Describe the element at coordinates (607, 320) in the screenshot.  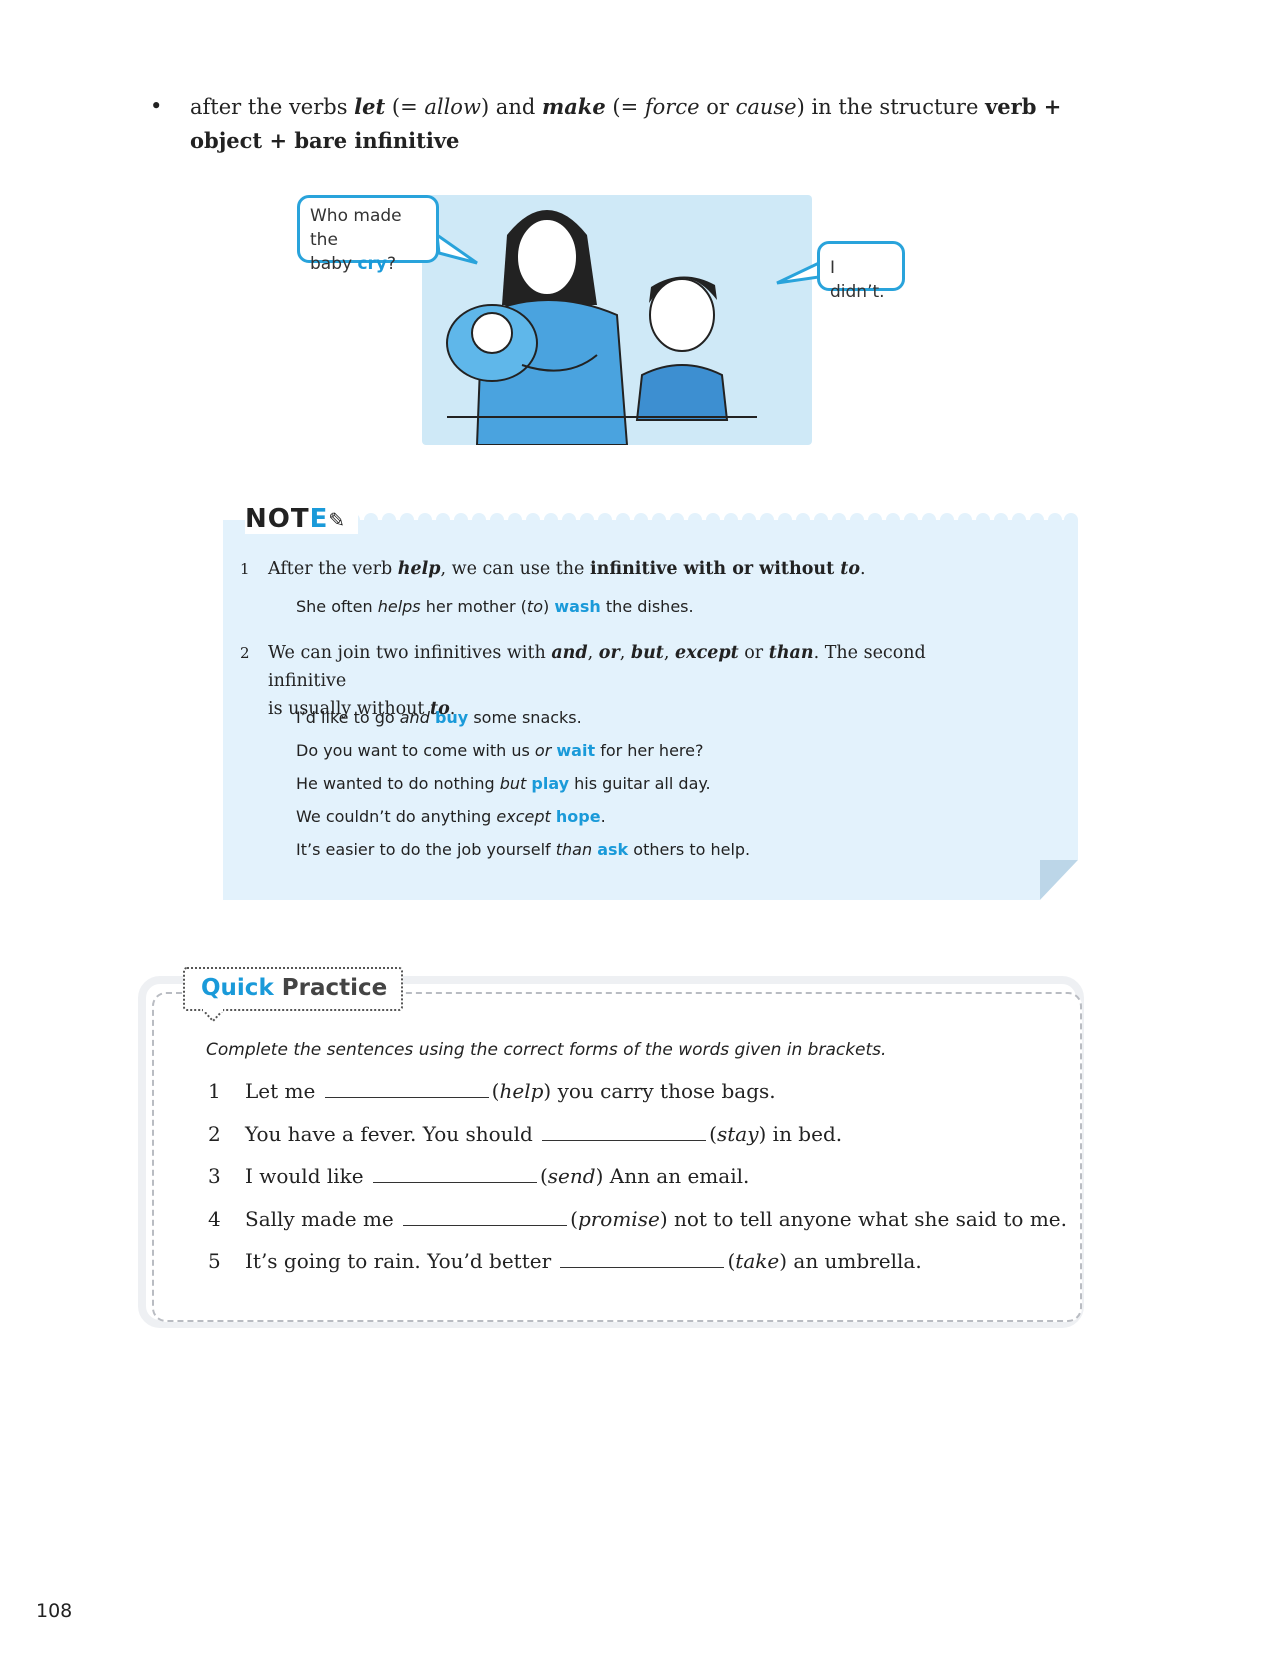
I see `cartoon-illustration: Who made the baby cry? I didn’t.` at that location.